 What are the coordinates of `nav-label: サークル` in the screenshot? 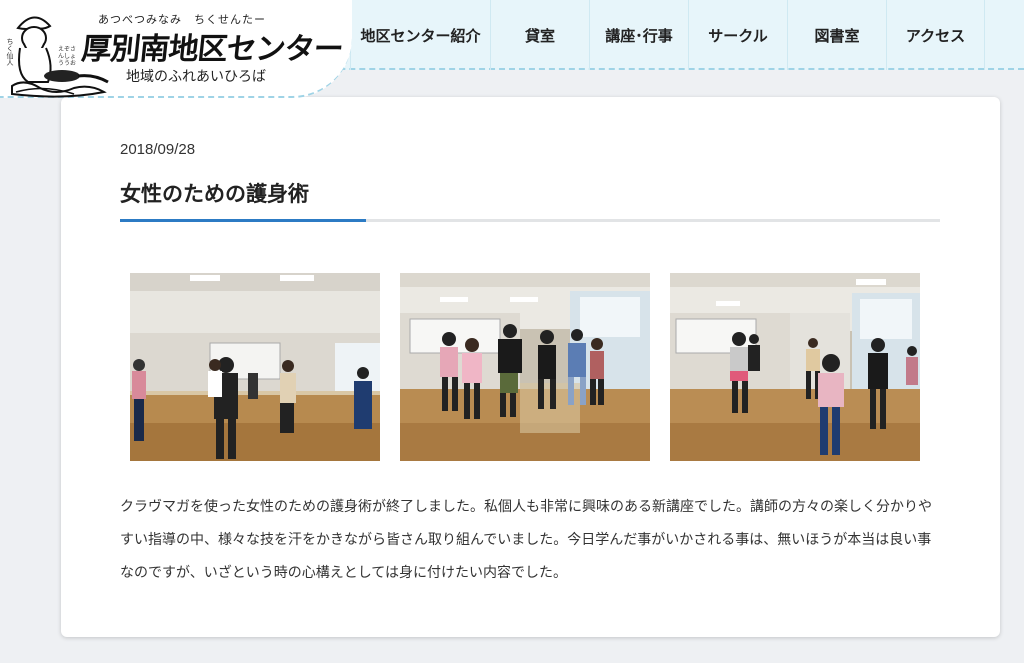 It's located at (738, 35).